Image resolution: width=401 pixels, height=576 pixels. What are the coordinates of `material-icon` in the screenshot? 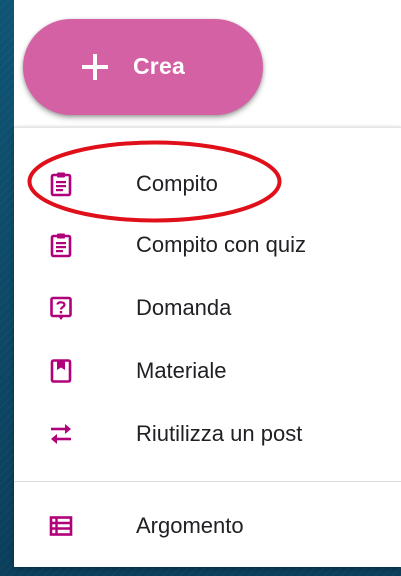 It's located at (61, 371).